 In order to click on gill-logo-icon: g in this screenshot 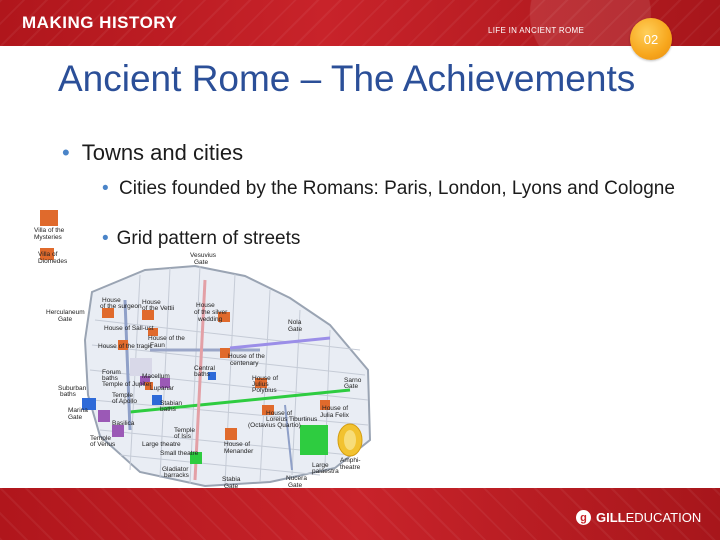, I will do `click(583, 517)`.